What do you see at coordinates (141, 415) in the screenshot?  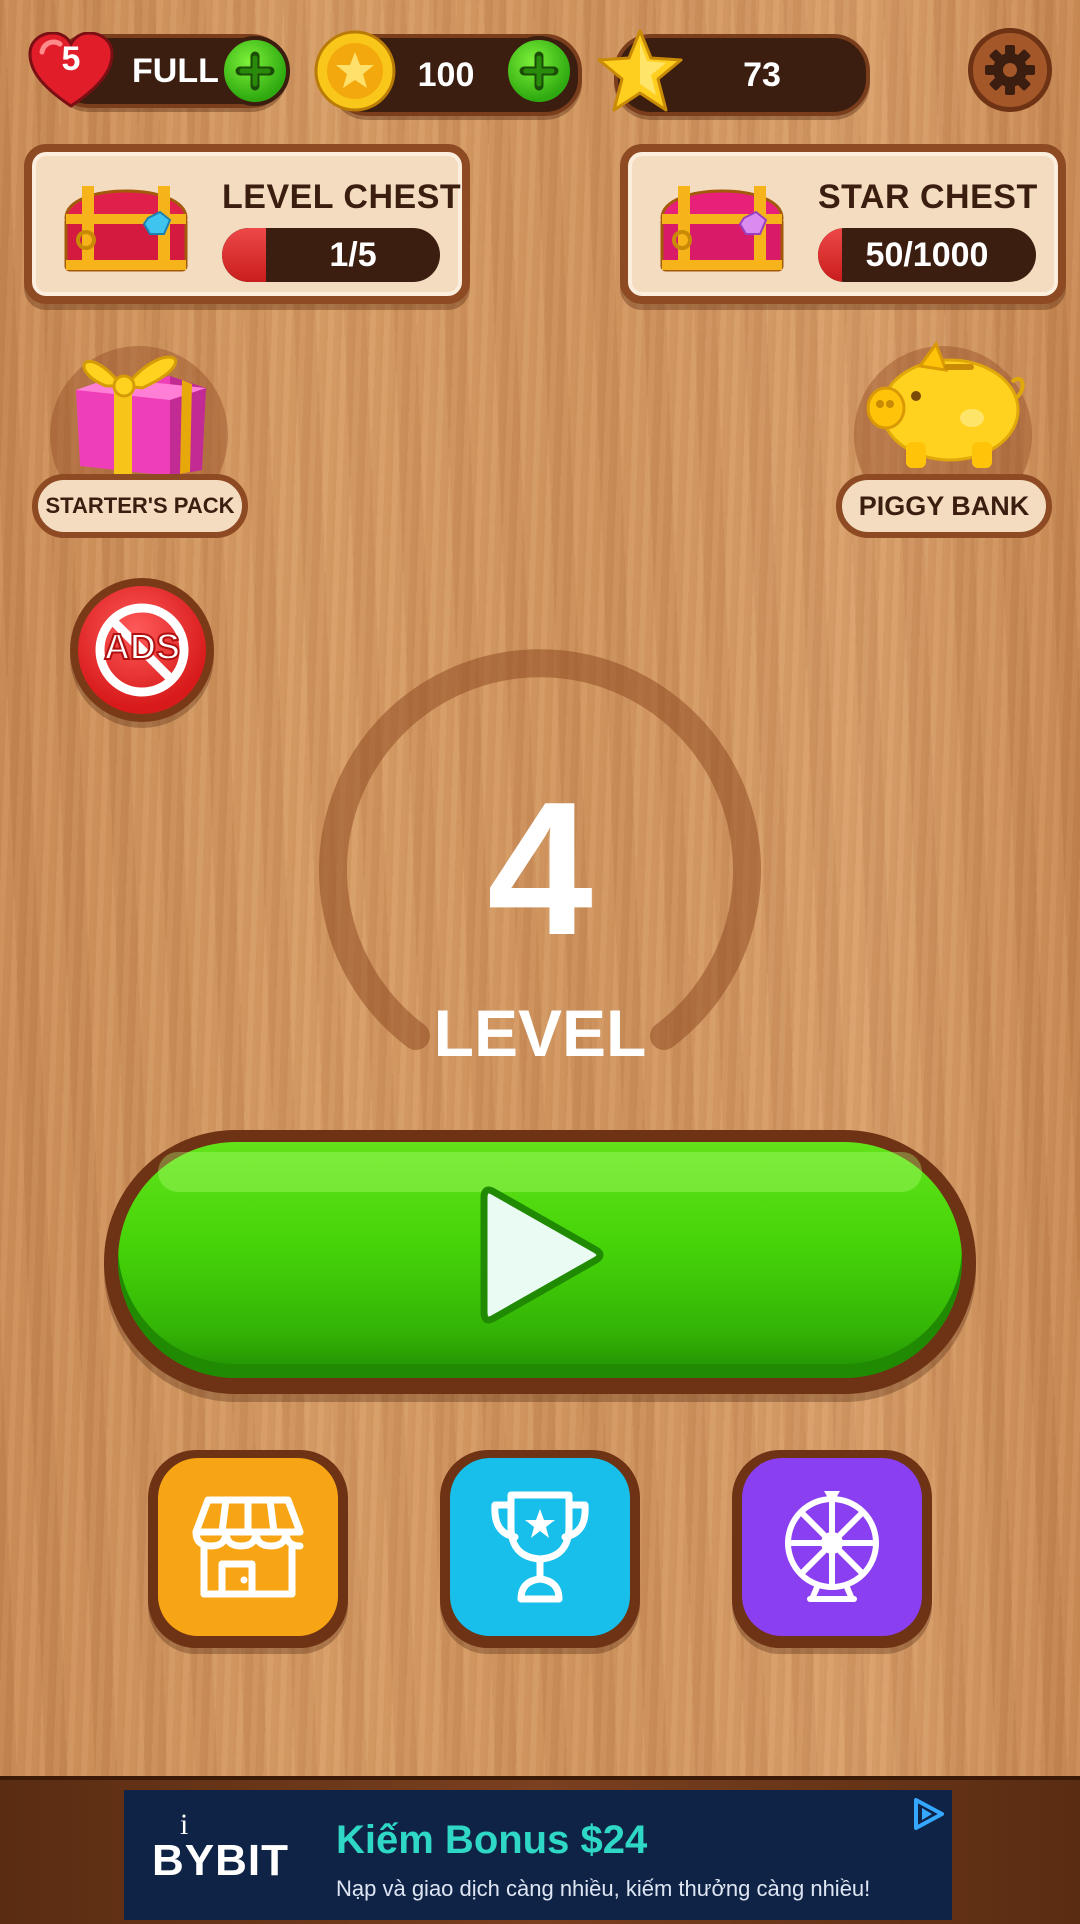 I see `gift-icon` at bounding box center [141, 415].